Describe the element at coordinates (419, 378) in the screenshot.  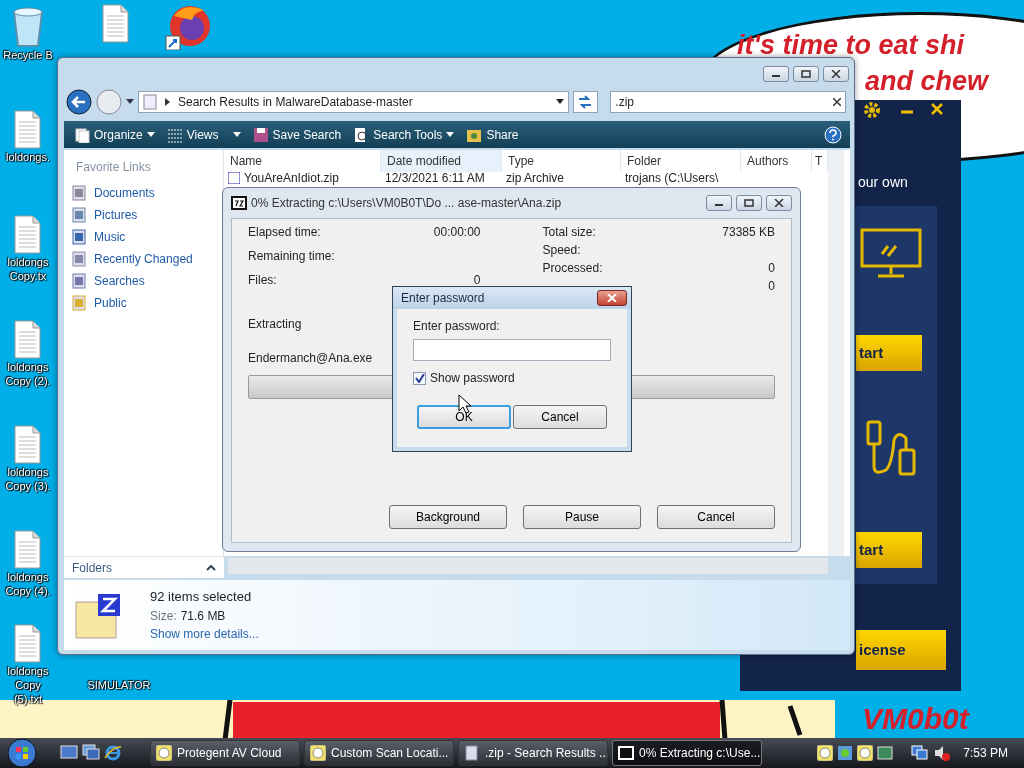
I see `checkbox` at that location.